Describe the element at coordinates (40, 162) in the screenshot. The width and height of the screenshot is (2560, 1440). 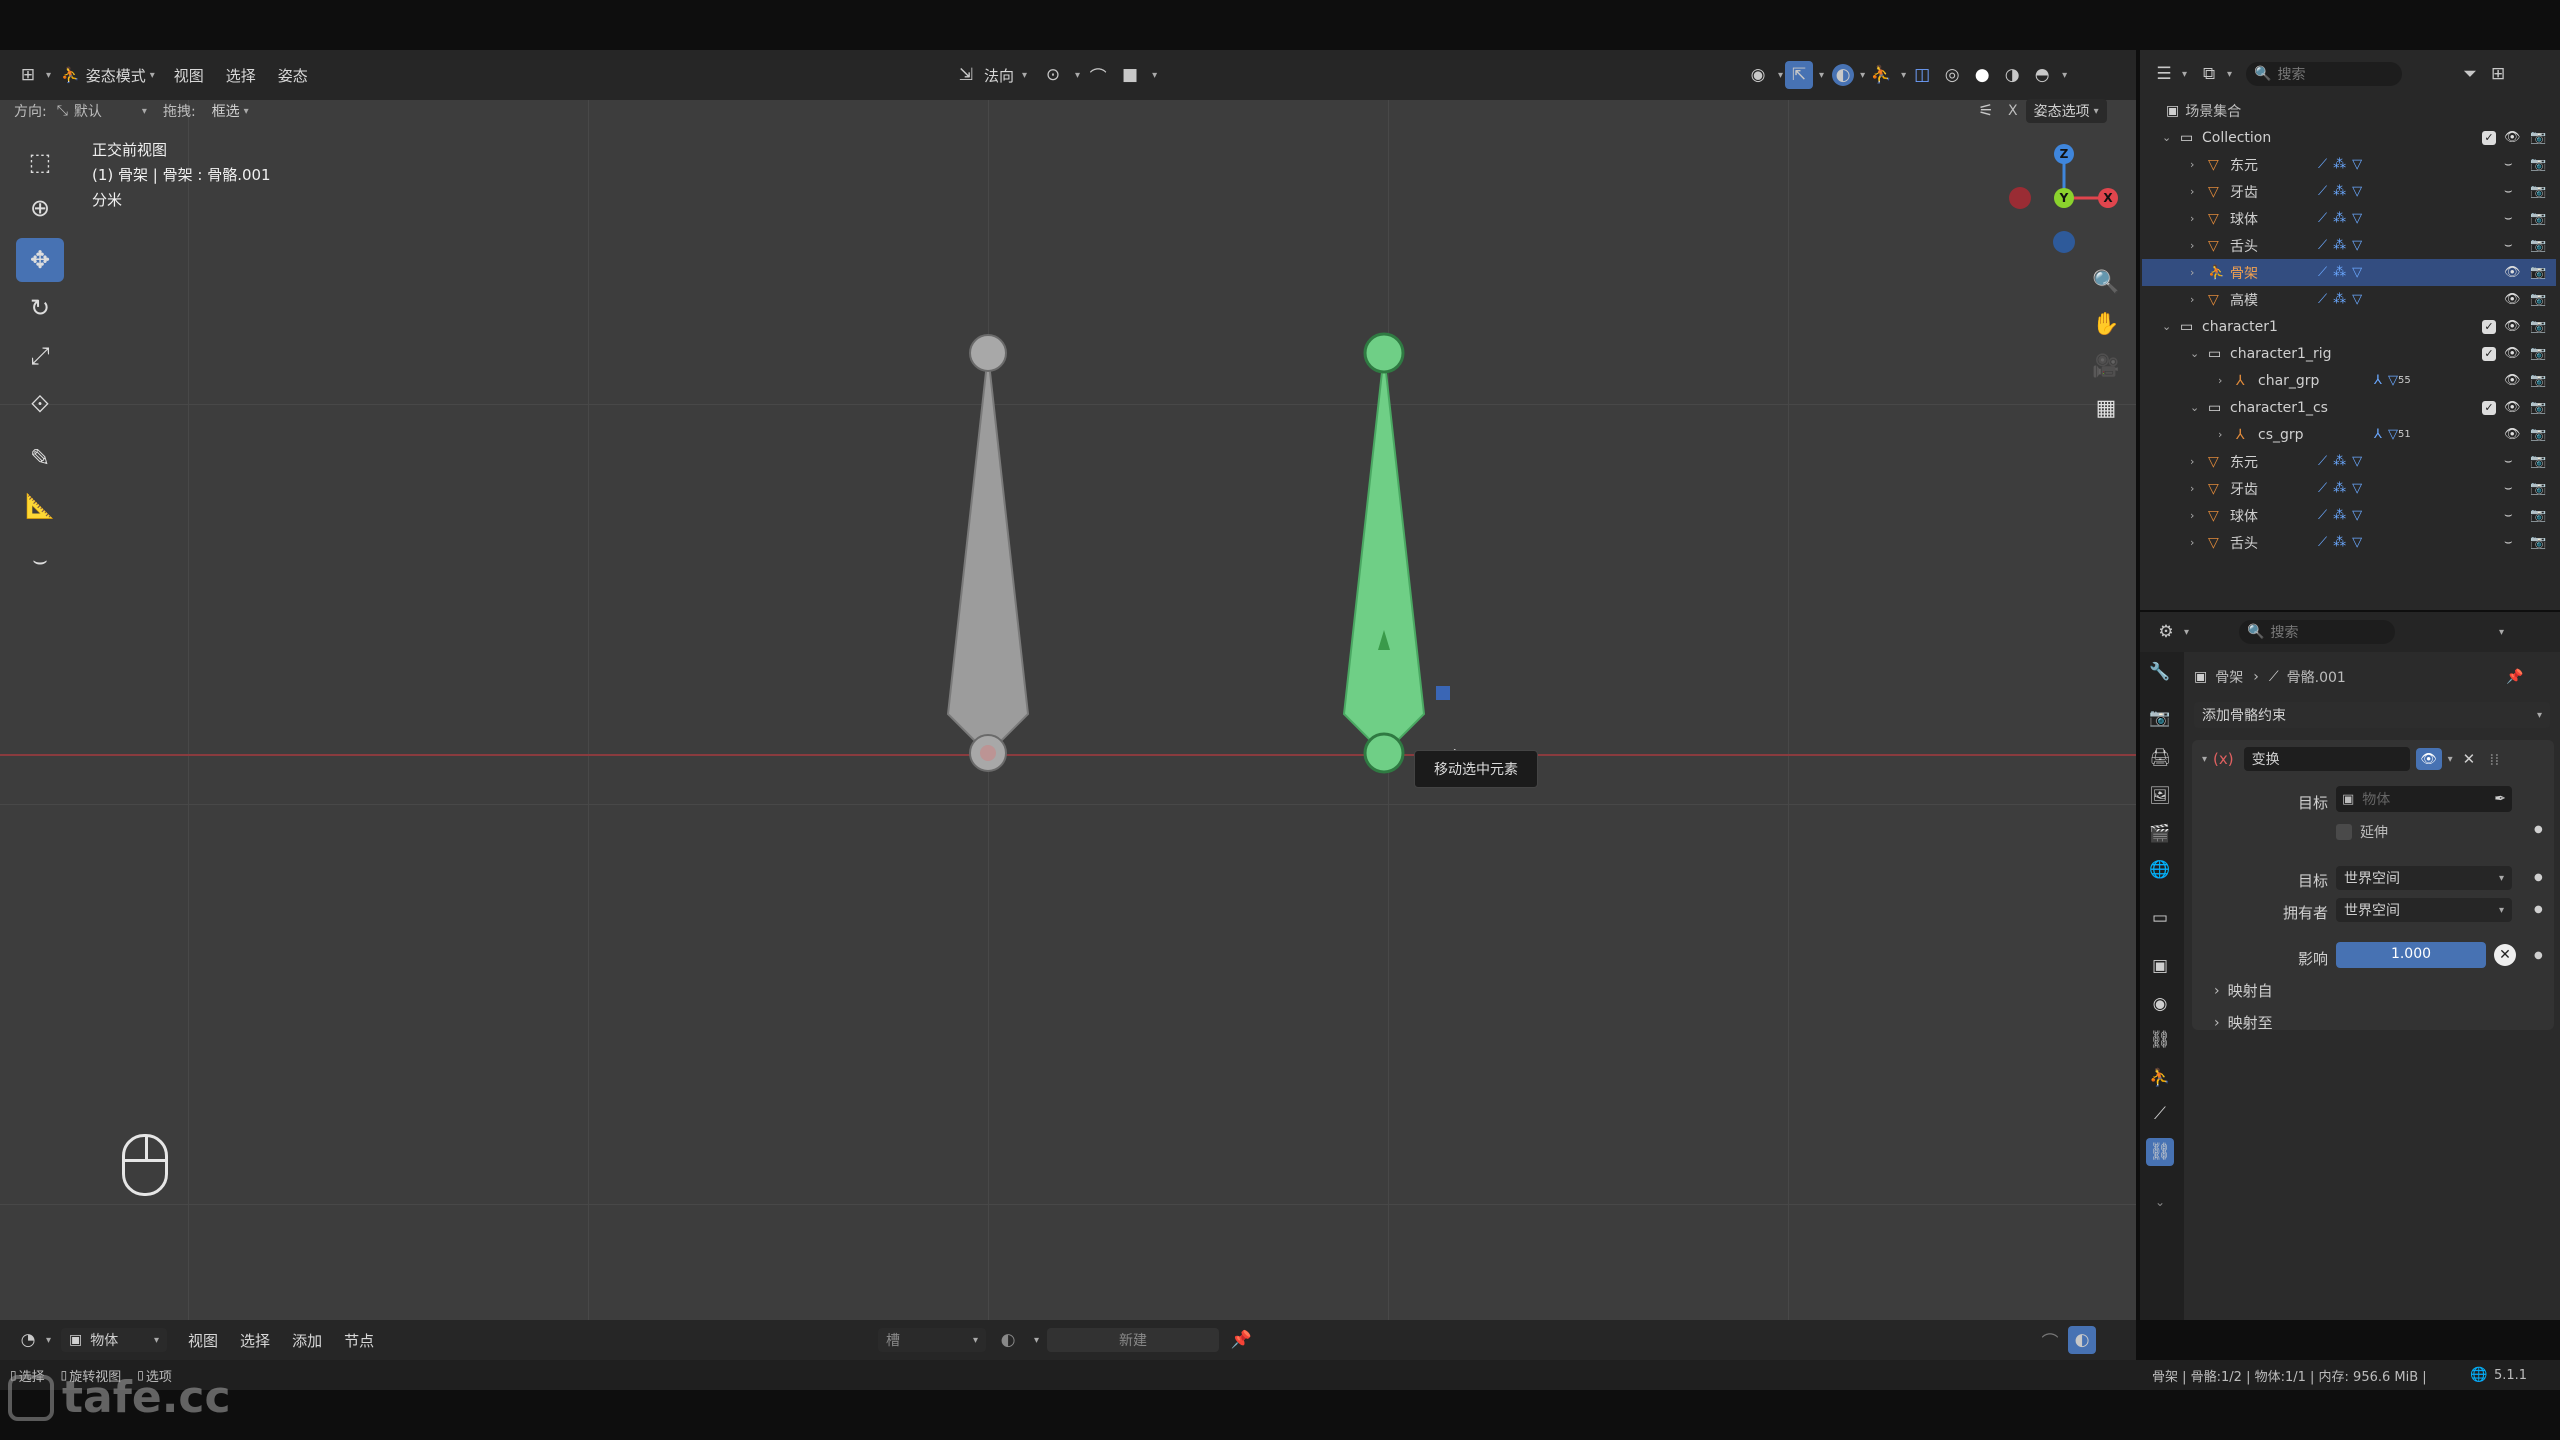
I see `select-box-icon: ⬚` at that location.